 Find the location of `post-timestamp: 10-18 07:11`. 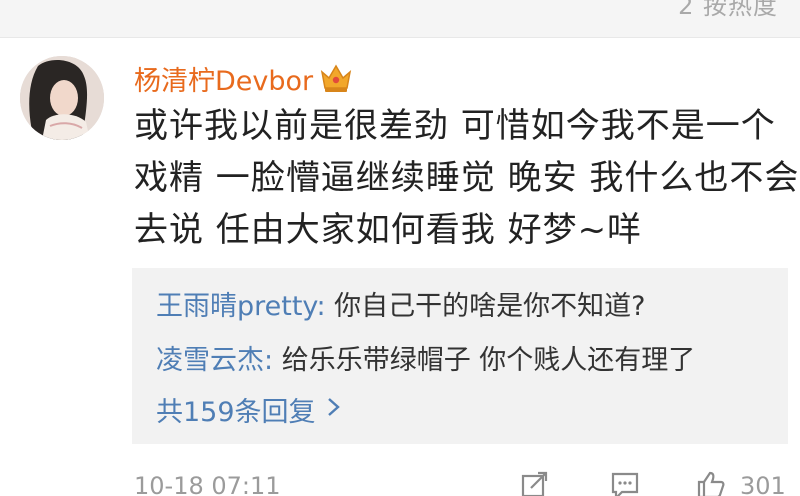

post-timestamp: 10-18 07:11 is located at coordinates (207, 484).